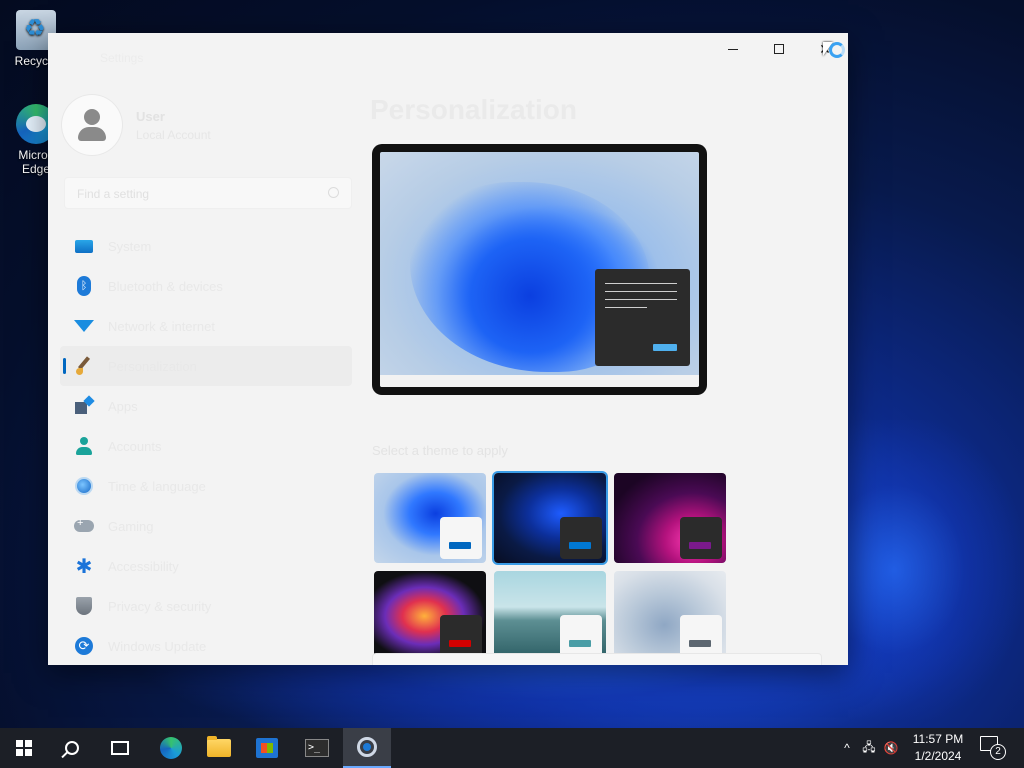 This screenshot has height=768, width=1024. What do you see at coordinates (84, 446) in the screenshot?
I see `account-icon` at bounding box center [84, 446].